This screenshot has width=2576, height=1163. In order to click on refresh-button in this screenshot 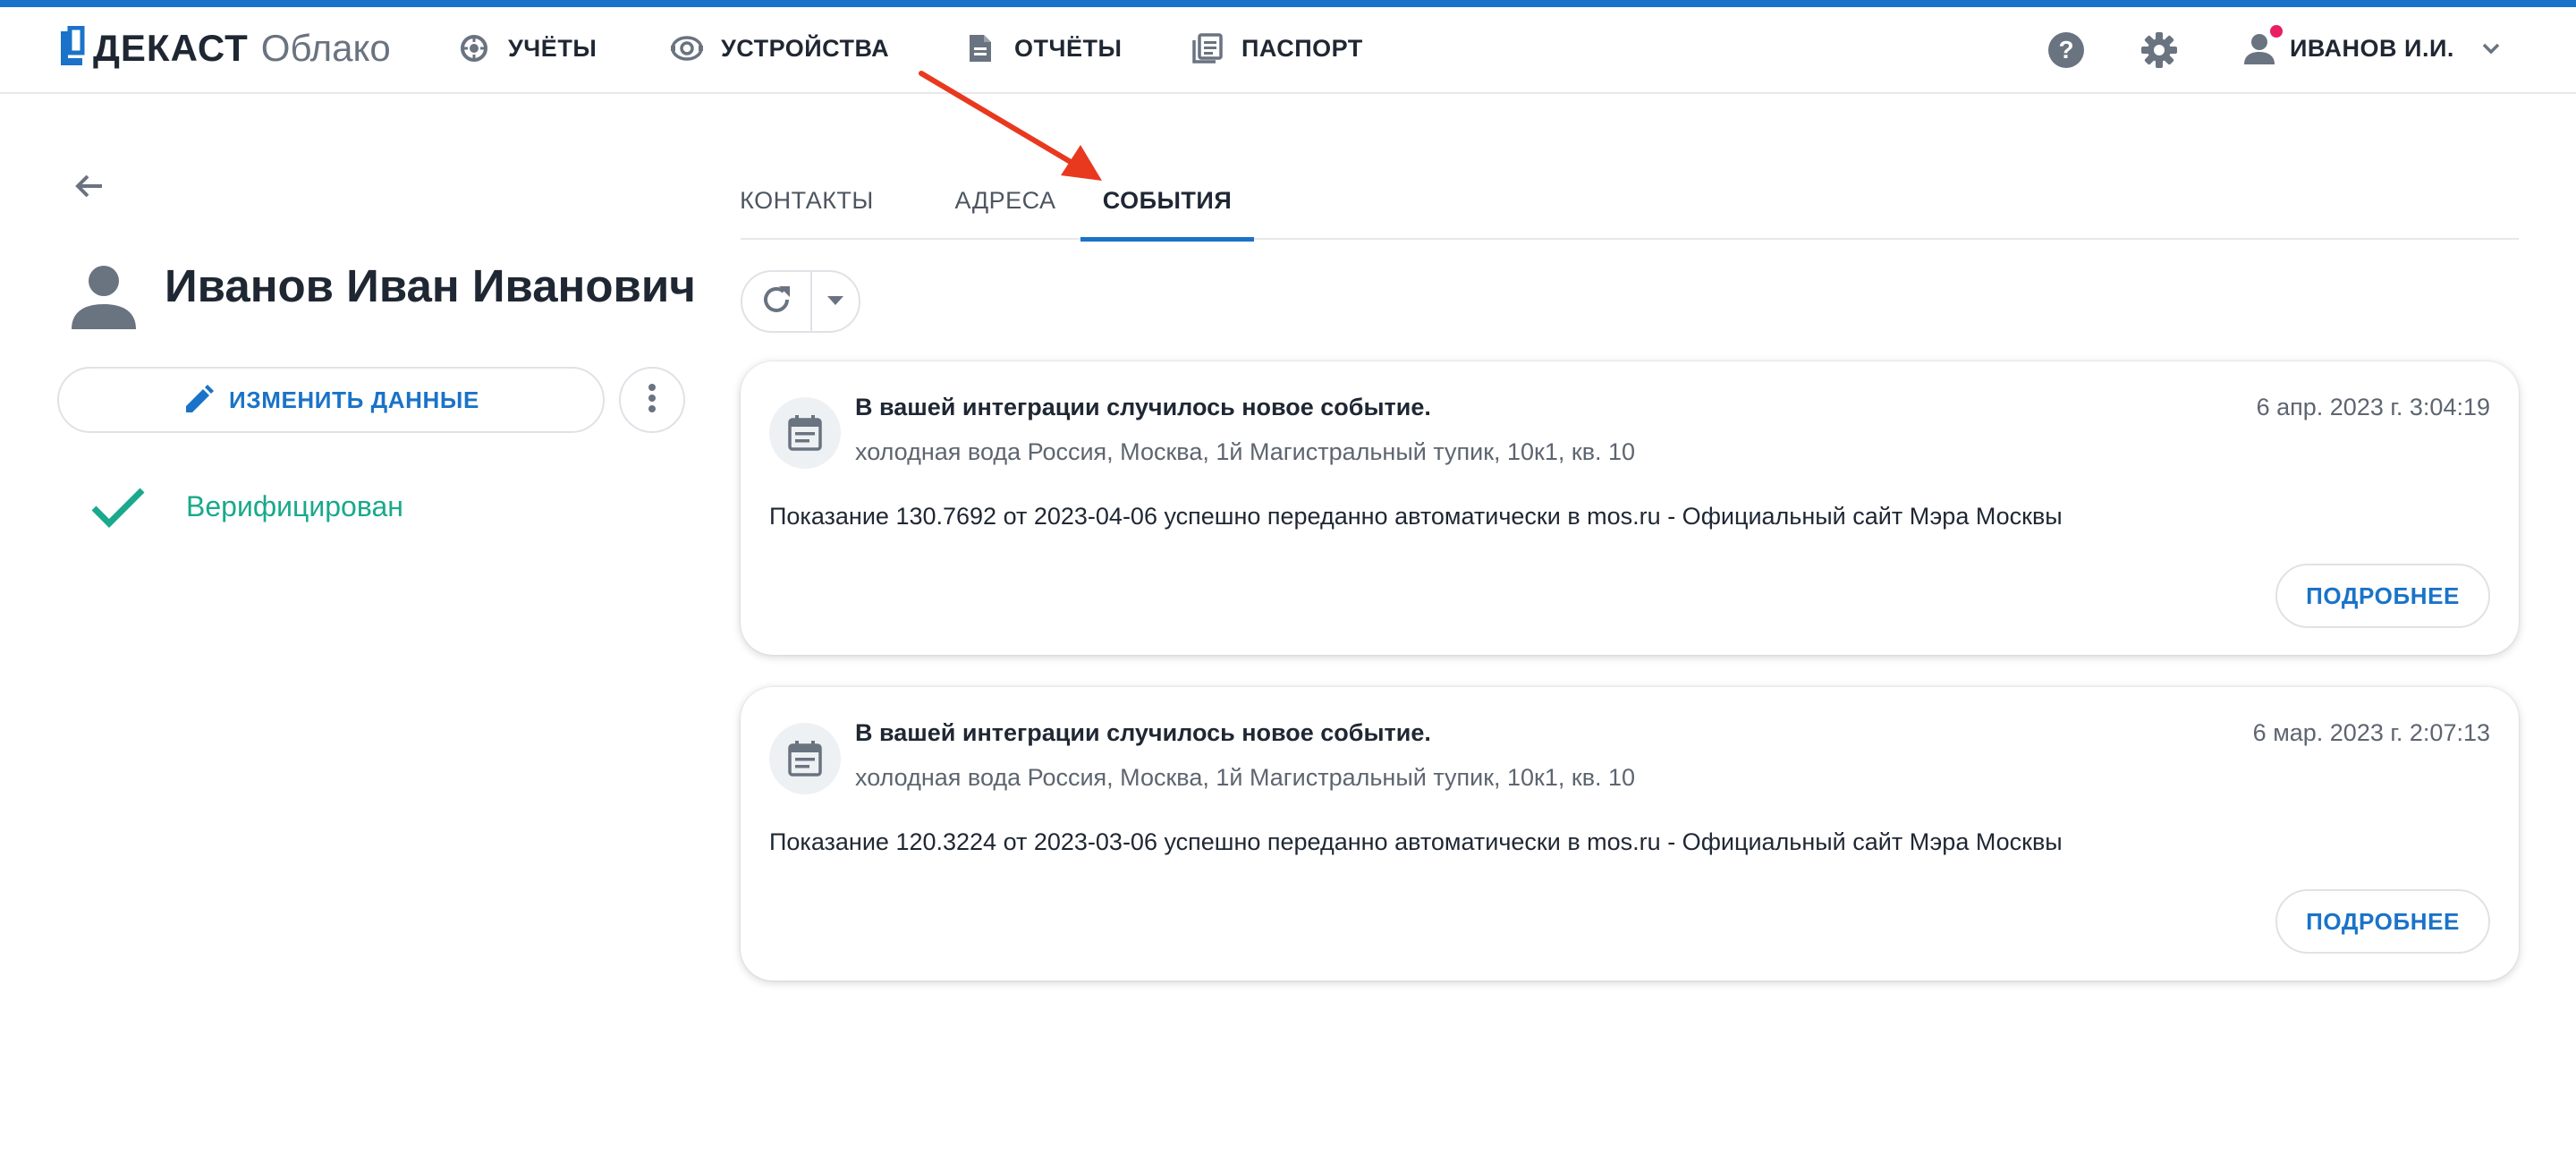, I will do `click(777, 302)`.